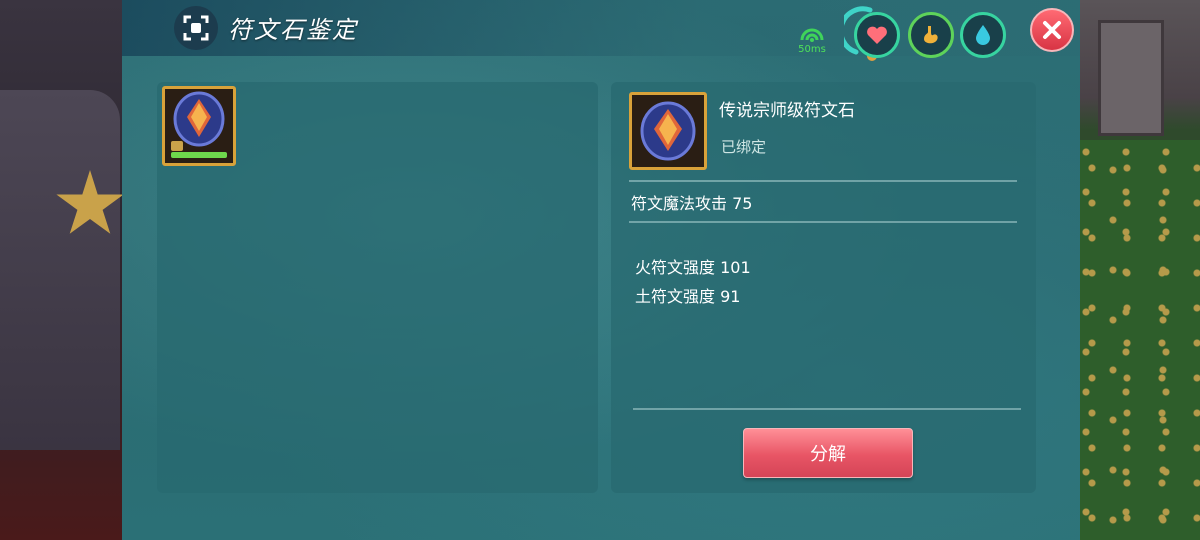  I want to click on main-stat: 符文魔法攻击 75, so click(692, 203).